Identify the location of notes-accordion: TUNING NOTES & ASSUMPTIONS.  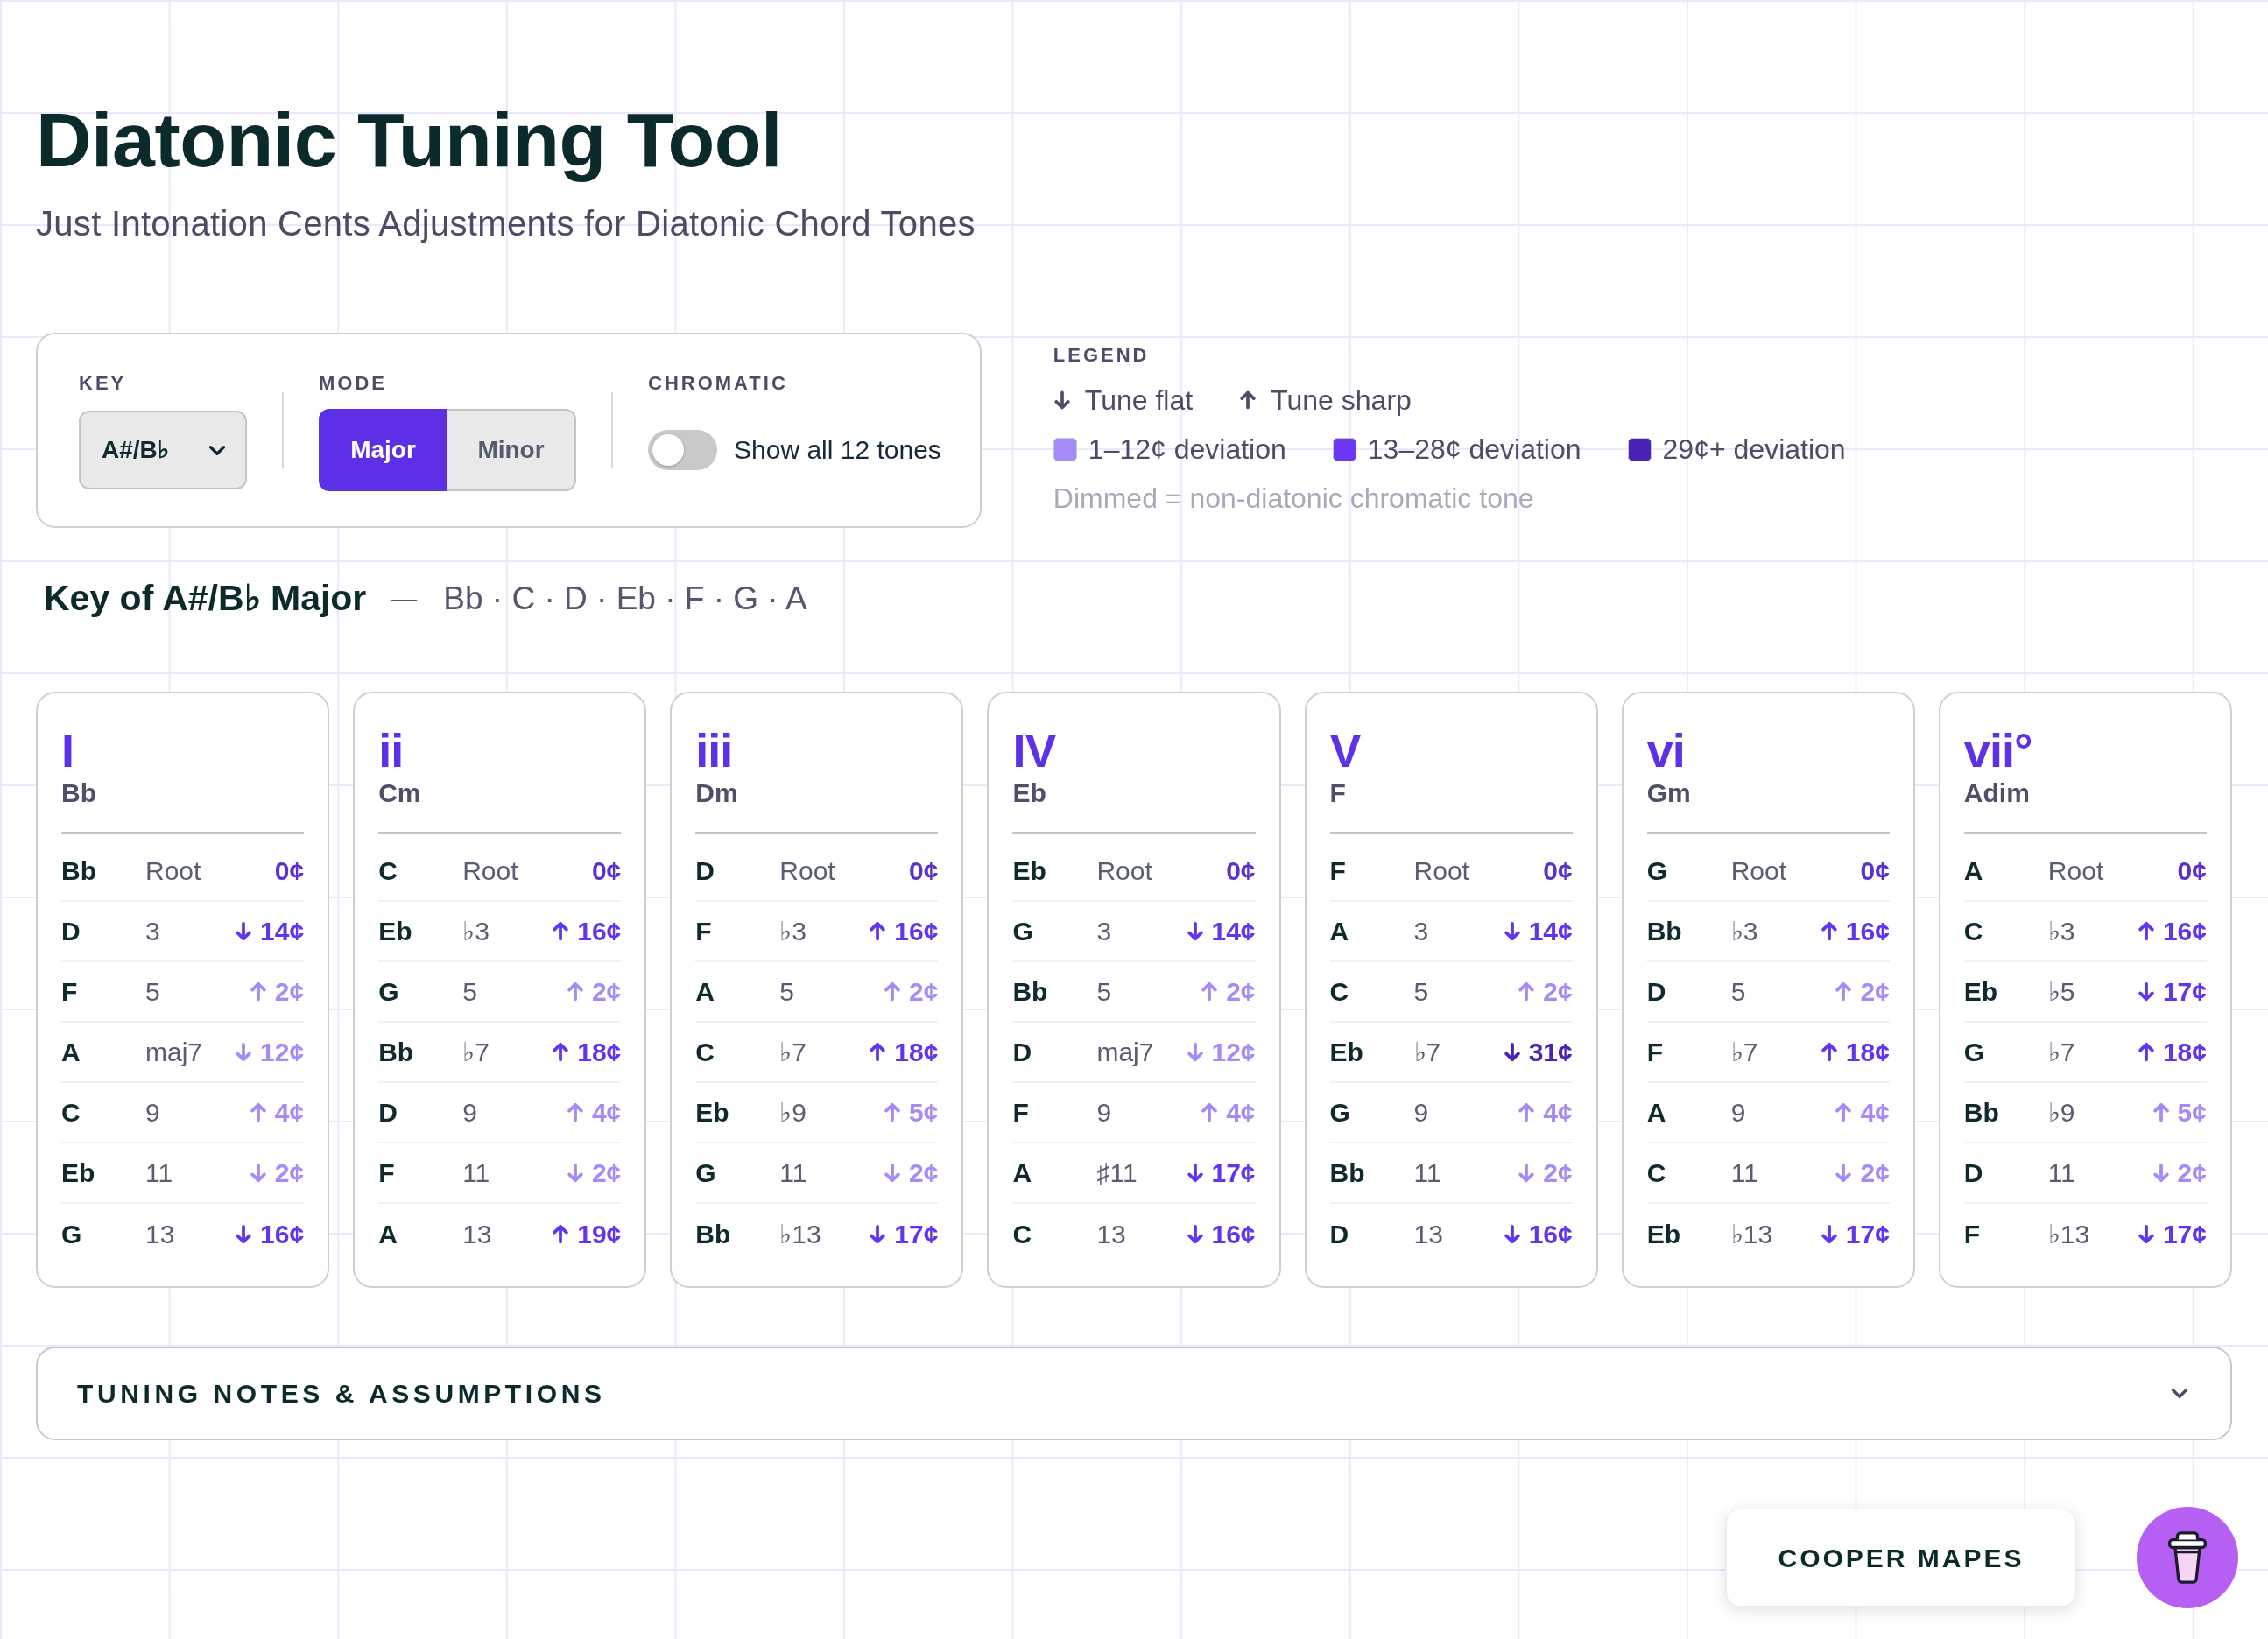
(1134, 1393).